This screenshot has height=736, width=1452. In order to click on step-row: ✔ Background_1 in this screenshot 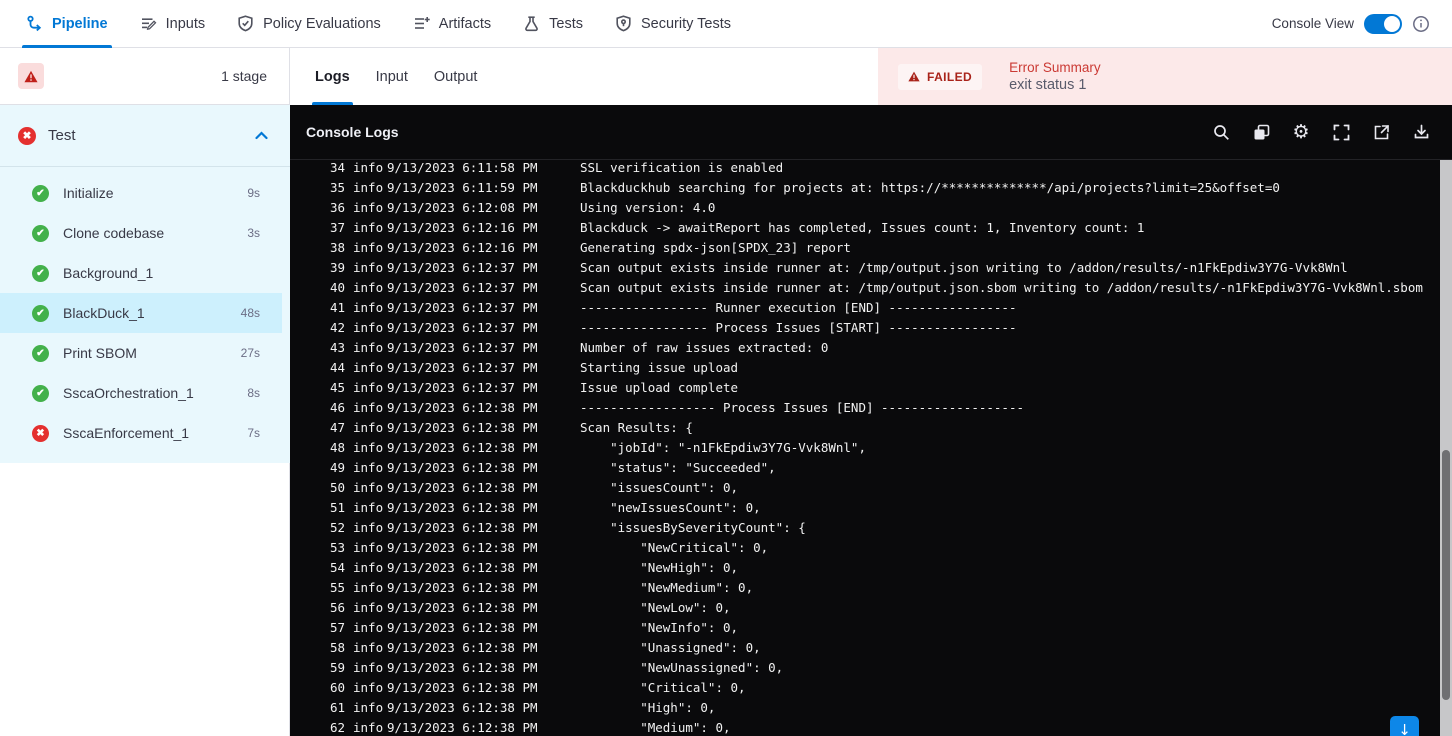, I will do `click(141, 273)`.